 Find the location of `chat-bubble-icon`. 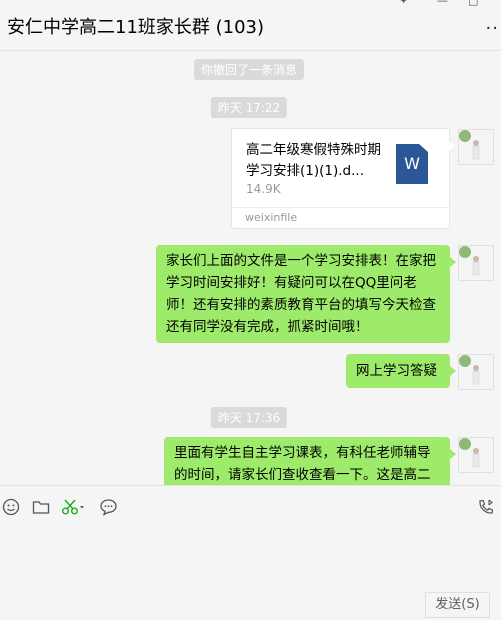

chat-bubble-icon is located at coordinates (108, 509).